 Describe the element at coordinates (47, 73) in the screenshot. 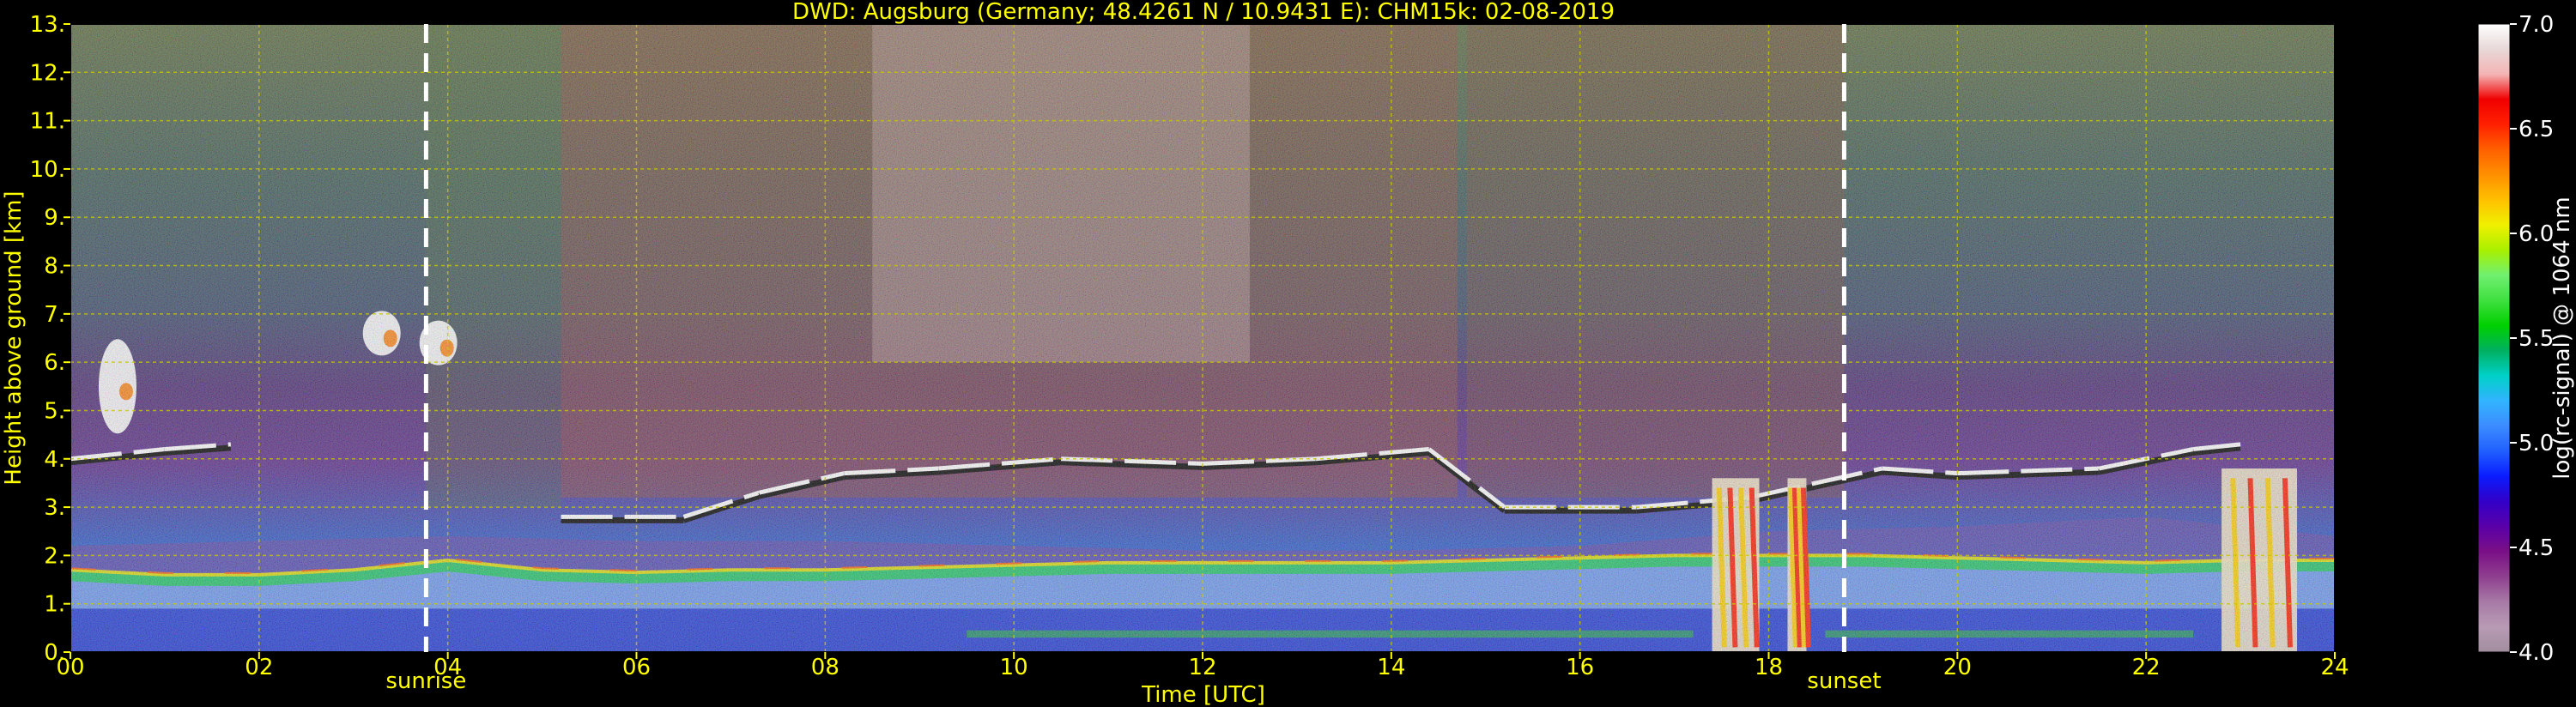

I see `y-tick-label: 12.` at that location.